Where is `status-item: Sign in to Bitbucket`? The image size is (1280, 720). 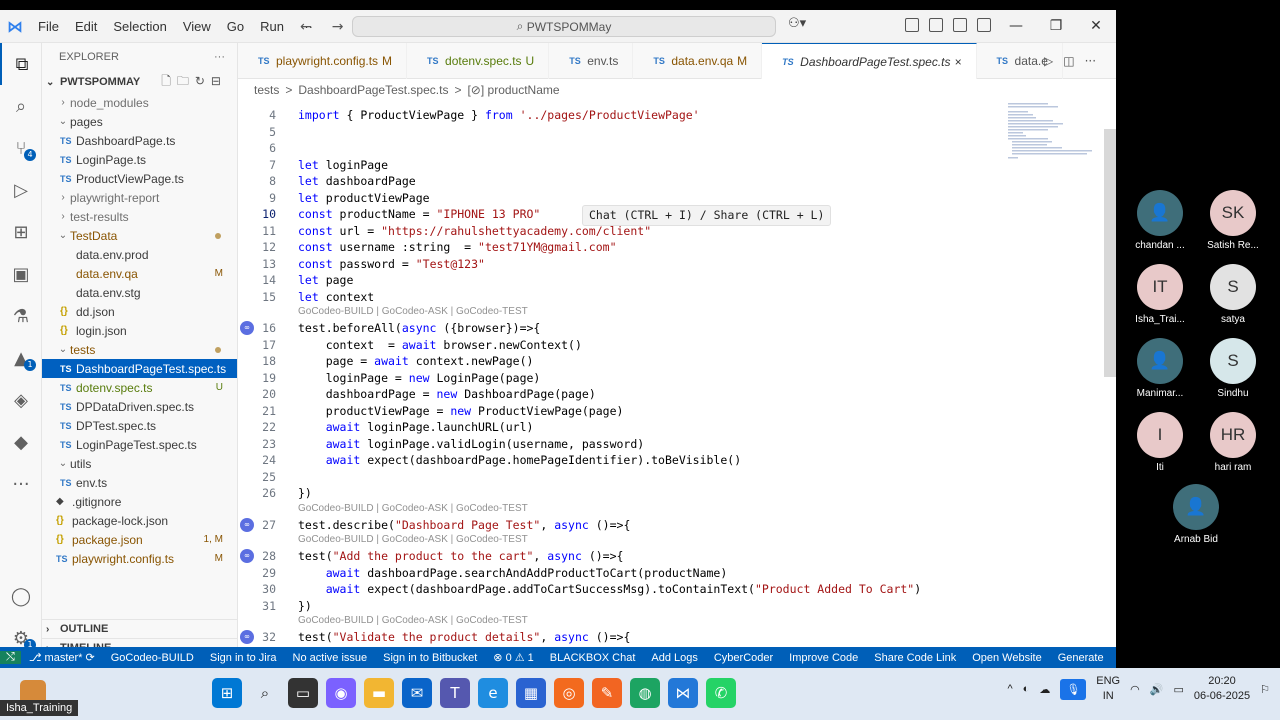 status-item: Sign in to Bitbucket is located at coordinates (430, 658).